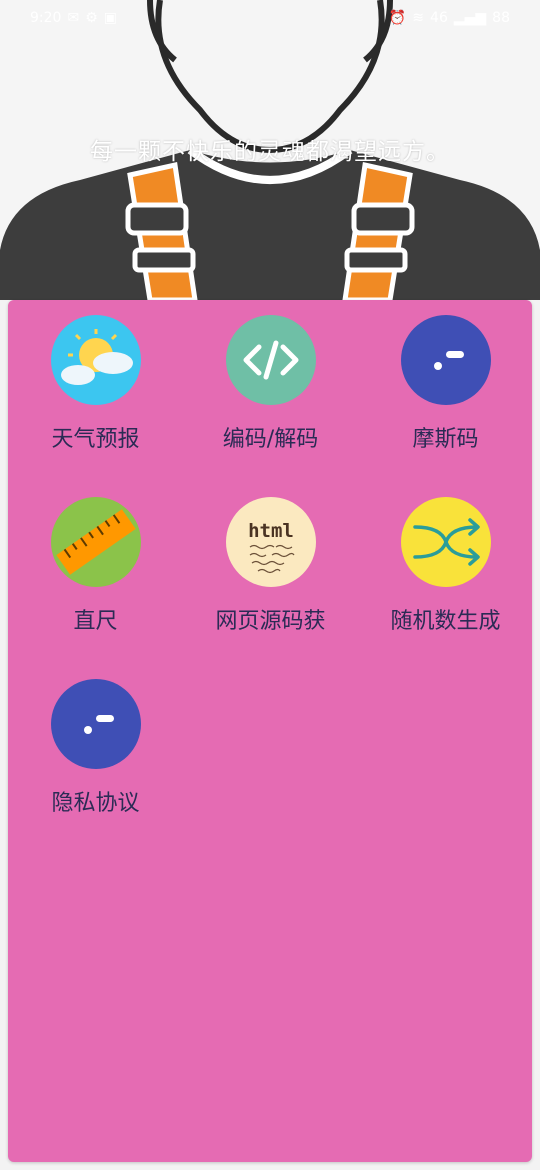  I want to click on svg-text: html, so click(271, 531).